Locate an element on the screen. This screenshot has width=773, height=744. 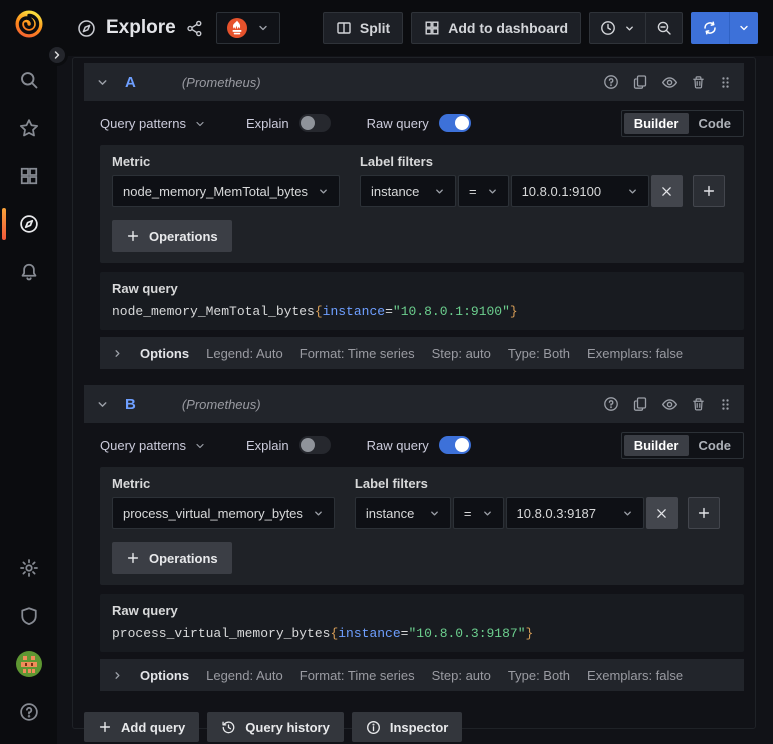
sidebar-item-help is located at coordinates (28, 712).